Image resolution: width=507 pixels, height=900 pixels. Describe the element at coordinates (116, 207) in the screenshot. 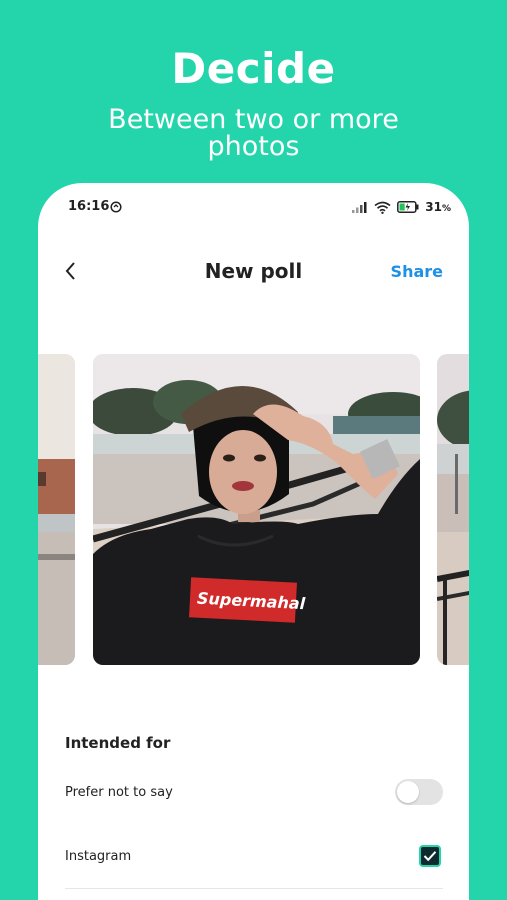

I see `sync-icon` at that location.